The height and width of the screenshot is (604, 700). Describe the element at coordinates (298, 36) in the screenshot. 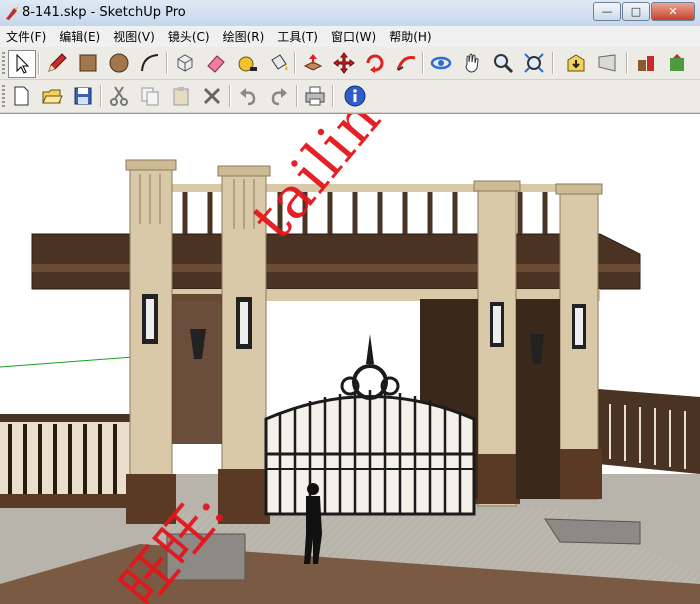

I see `menu-tools: 工具(T)` at that location.